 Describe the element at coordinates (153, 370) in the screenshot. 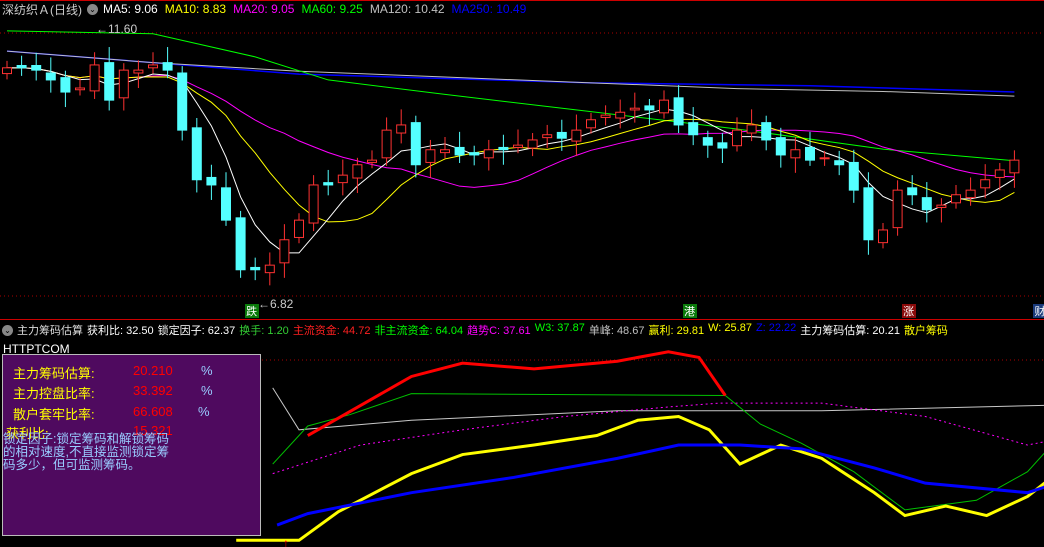

I see `info-value: 20.210` at that location.